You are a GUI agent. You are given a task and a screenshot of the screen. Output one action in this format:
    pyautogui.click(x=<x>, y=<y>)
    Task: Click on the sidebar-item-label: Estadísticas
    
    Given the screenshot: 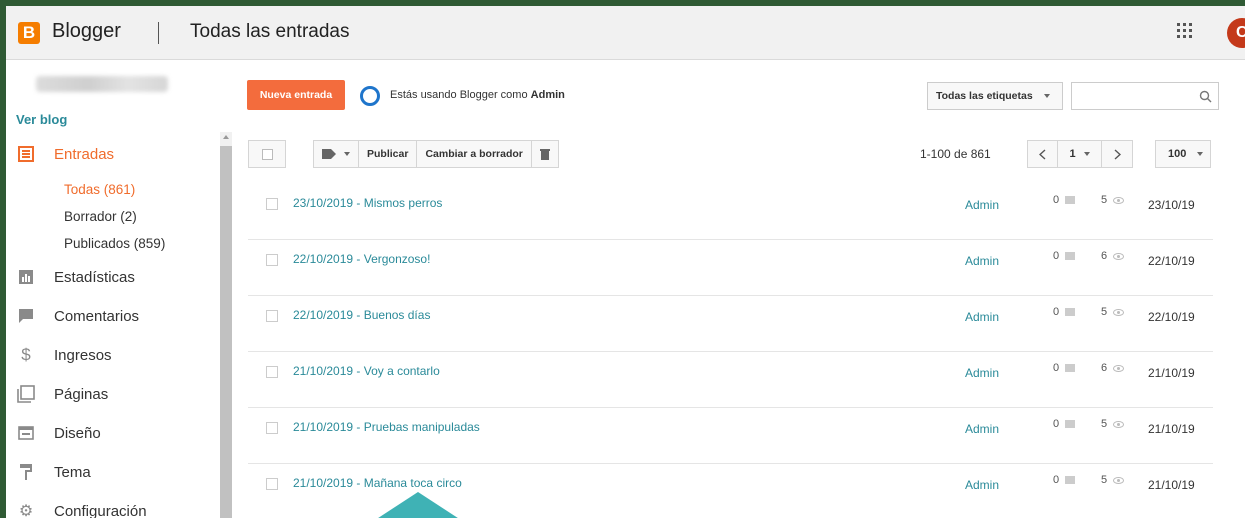 What is the action you would take?
    pyautogui.click(x=94, y=277)
    